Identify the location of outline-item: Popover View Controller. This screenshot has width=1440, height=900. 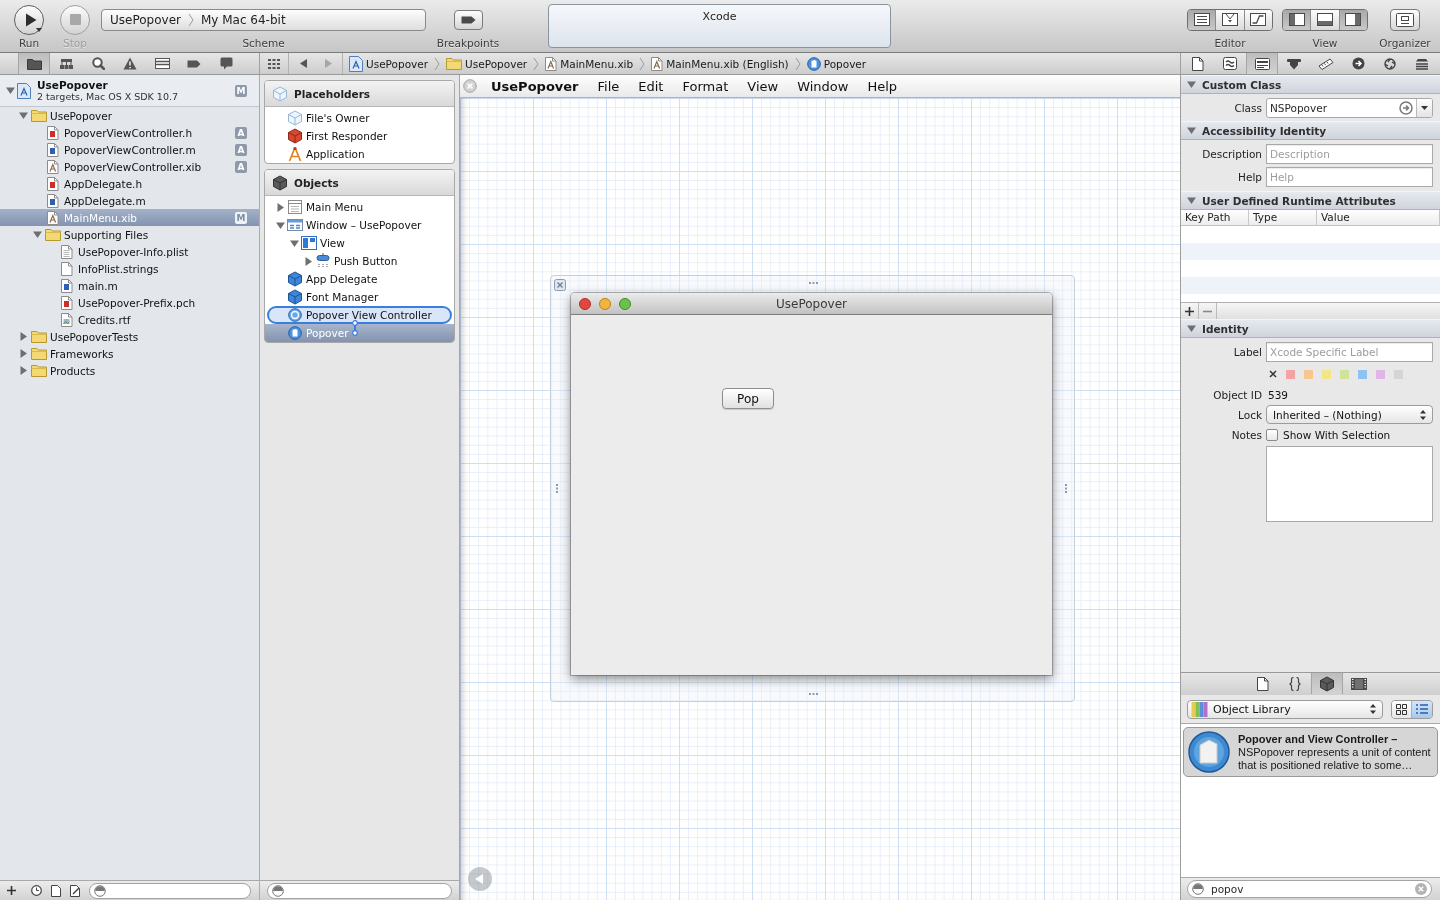
(359, 315).